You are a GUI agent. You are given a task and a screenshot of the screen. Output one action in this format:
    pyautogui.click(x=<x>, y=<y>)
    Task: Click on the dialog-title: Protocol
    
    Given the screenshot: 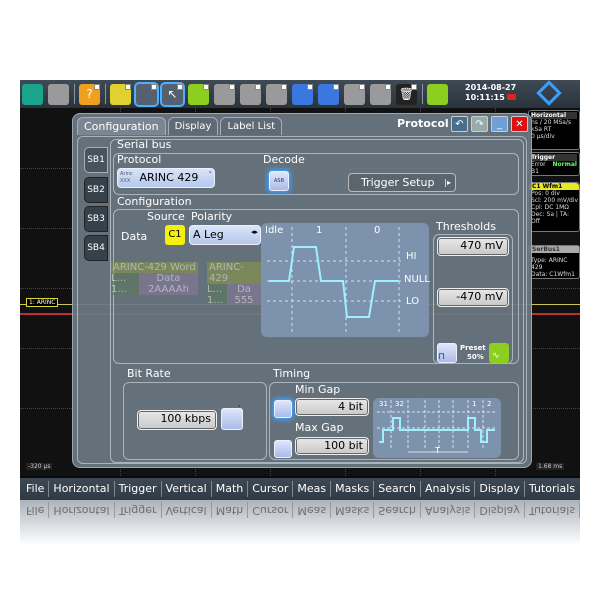 What is the action you would take?
    pyautogui.click(x=423, y=123)
    